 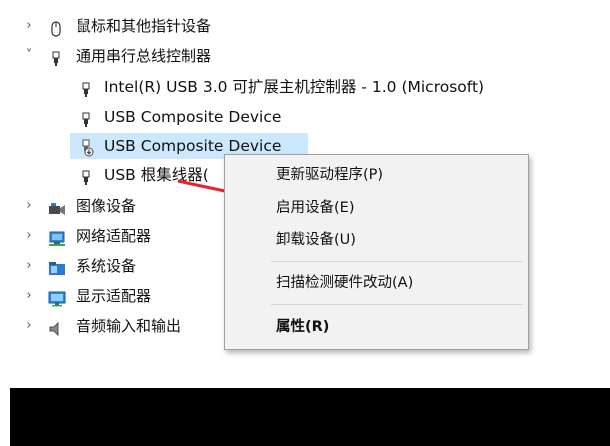 What do you see at coordinates (376, 240) in the screenshot?
I see `menu-item-uninstall-device: 卸载设备(U)` at bounding box center [376, 240].